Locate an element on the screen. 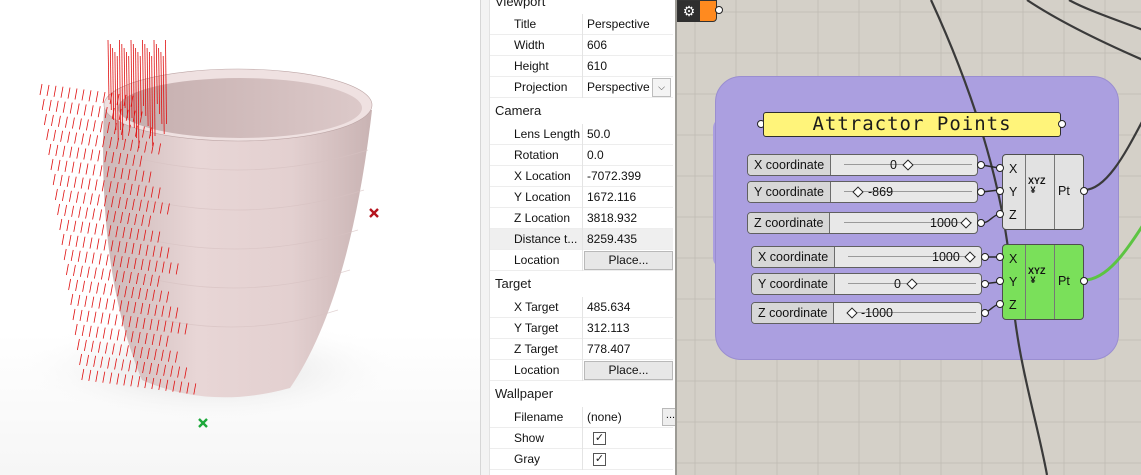  y-slider-1: Y coordinate -869 is located at coordinates (862, 192).